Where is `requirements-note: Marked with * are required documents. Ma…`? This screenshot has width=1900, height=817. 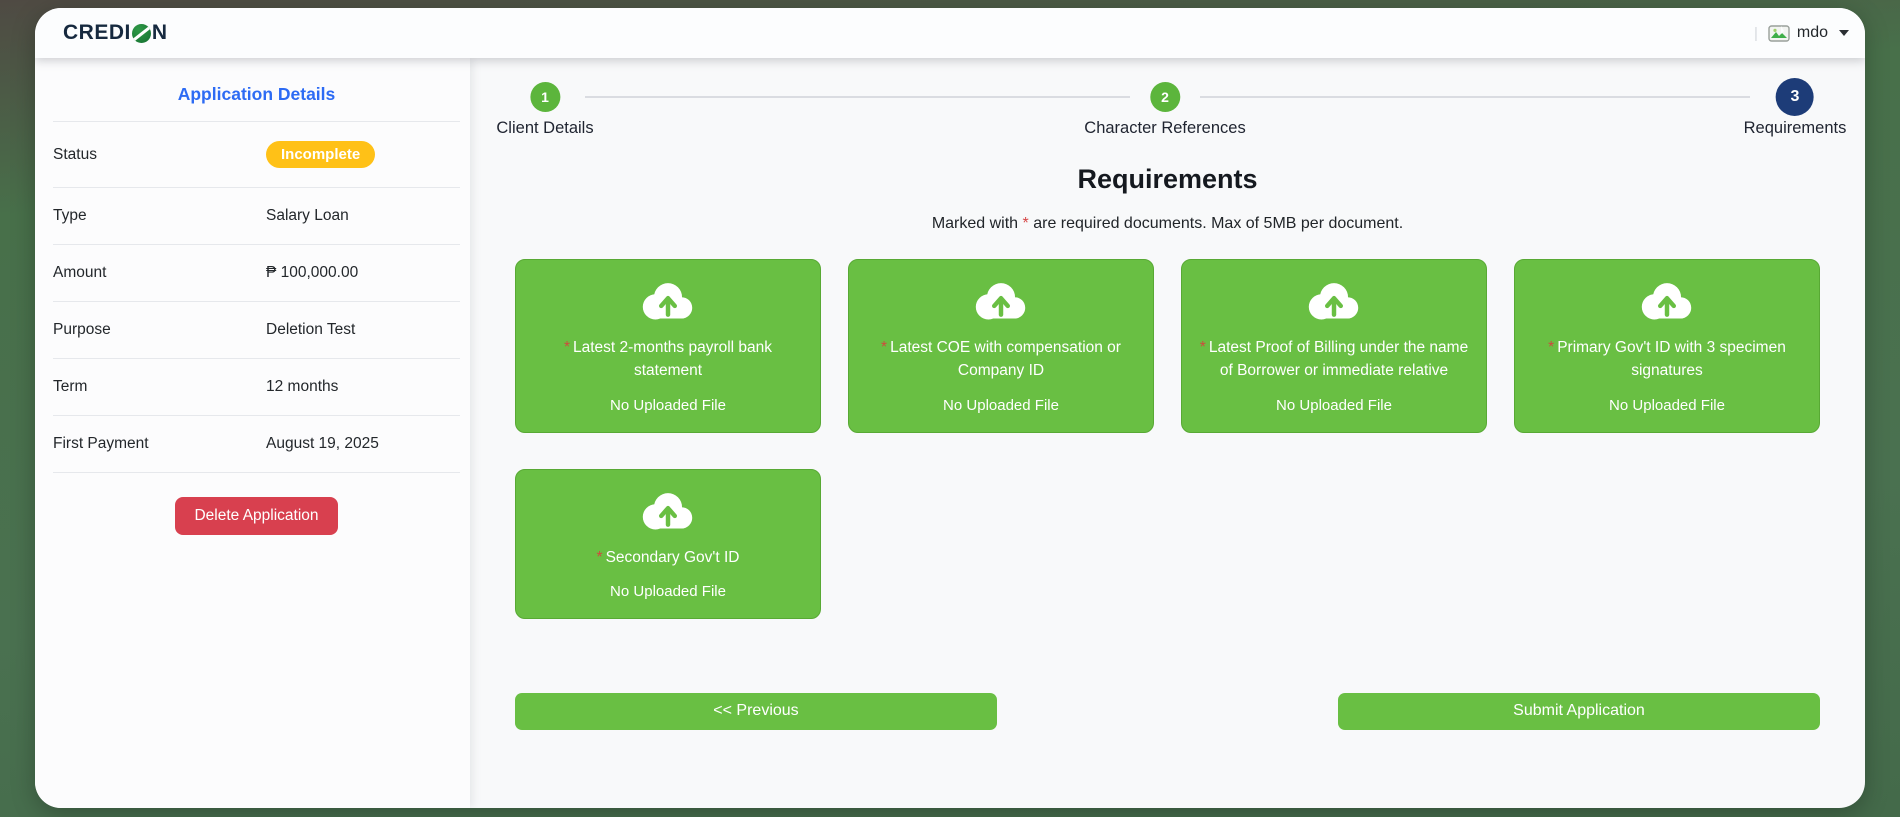
requirements-note: Marked with * are required documents. Ma… is located at coordinates (1167, 224).